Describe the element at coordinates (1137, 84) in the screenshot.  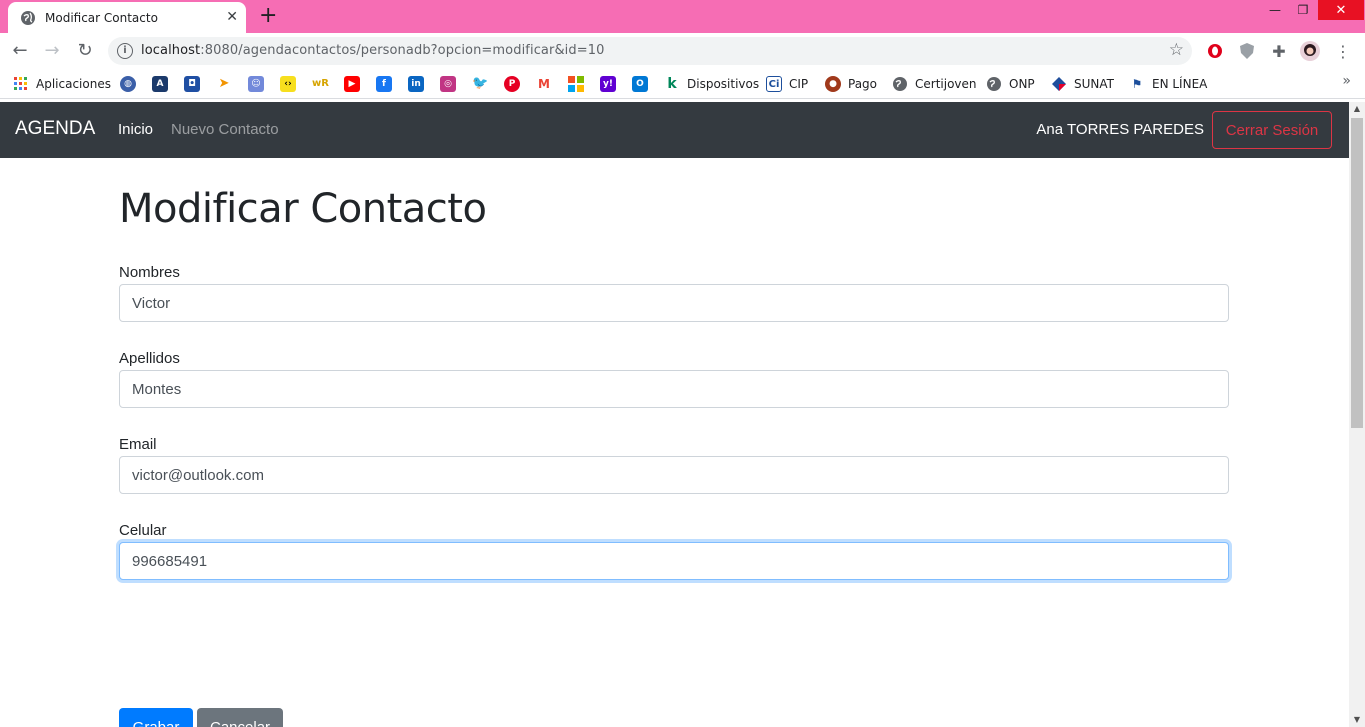
I see `en-linea-icon: ⚑` at that location.